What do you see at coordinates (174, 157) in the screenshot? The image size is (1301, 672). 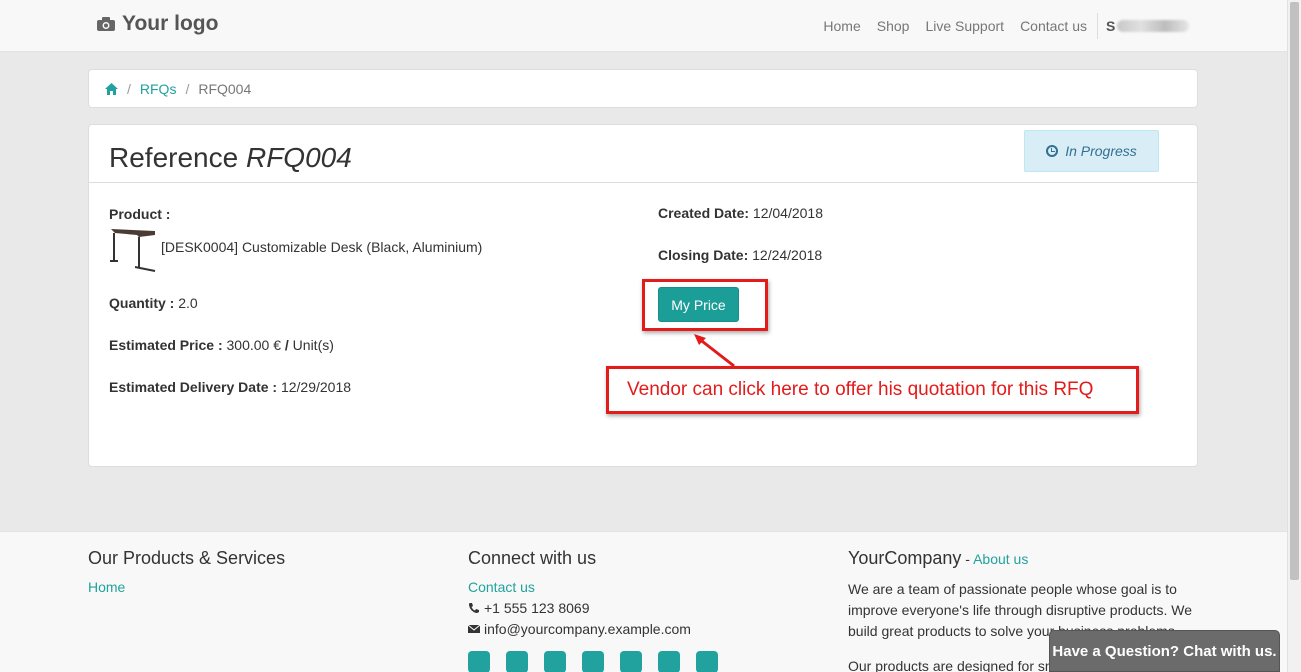 I see `title-prefix: Reference` at bounding box center [174, 157].